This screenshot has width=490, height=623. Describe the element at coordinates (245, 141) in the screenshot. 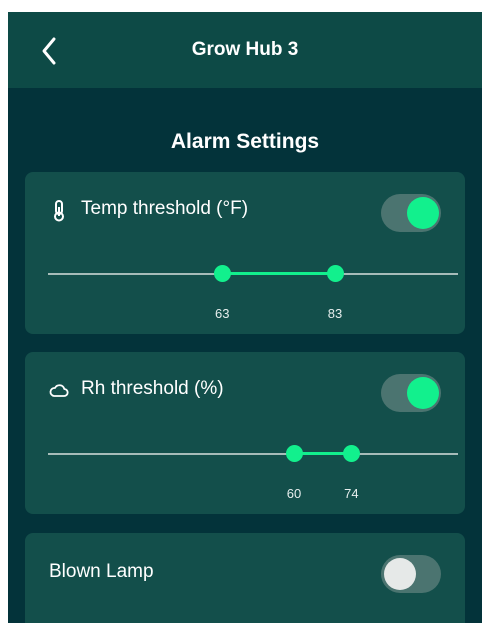

I see `section-title: Alarm Settings` at that location.